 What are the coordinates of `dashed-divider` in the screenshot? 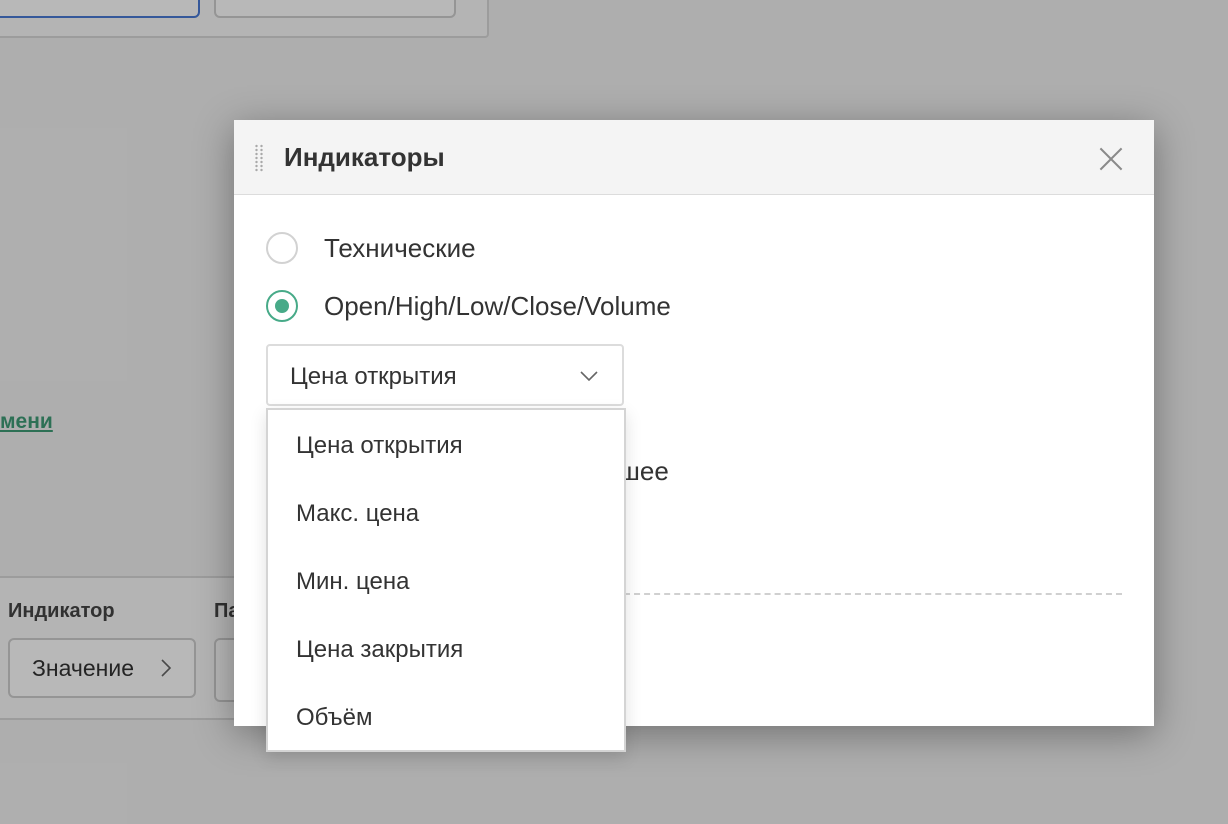 It's located at (873, 594).